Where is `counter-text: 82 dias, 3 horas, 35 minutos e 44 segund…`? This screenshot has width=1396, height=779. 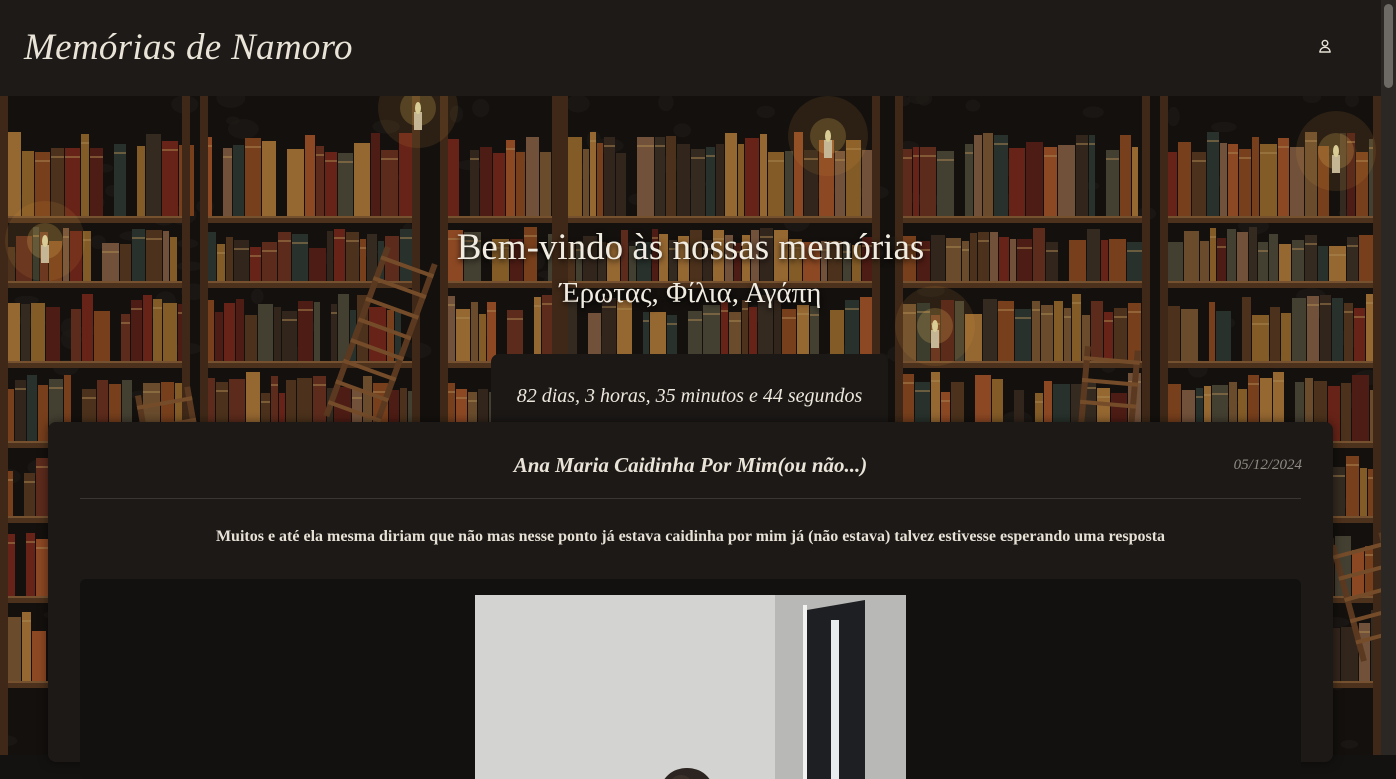
counter-text: 82 dias, 3 horas, 35 minutos e 44 segund… is located at coordinates (689, 395).